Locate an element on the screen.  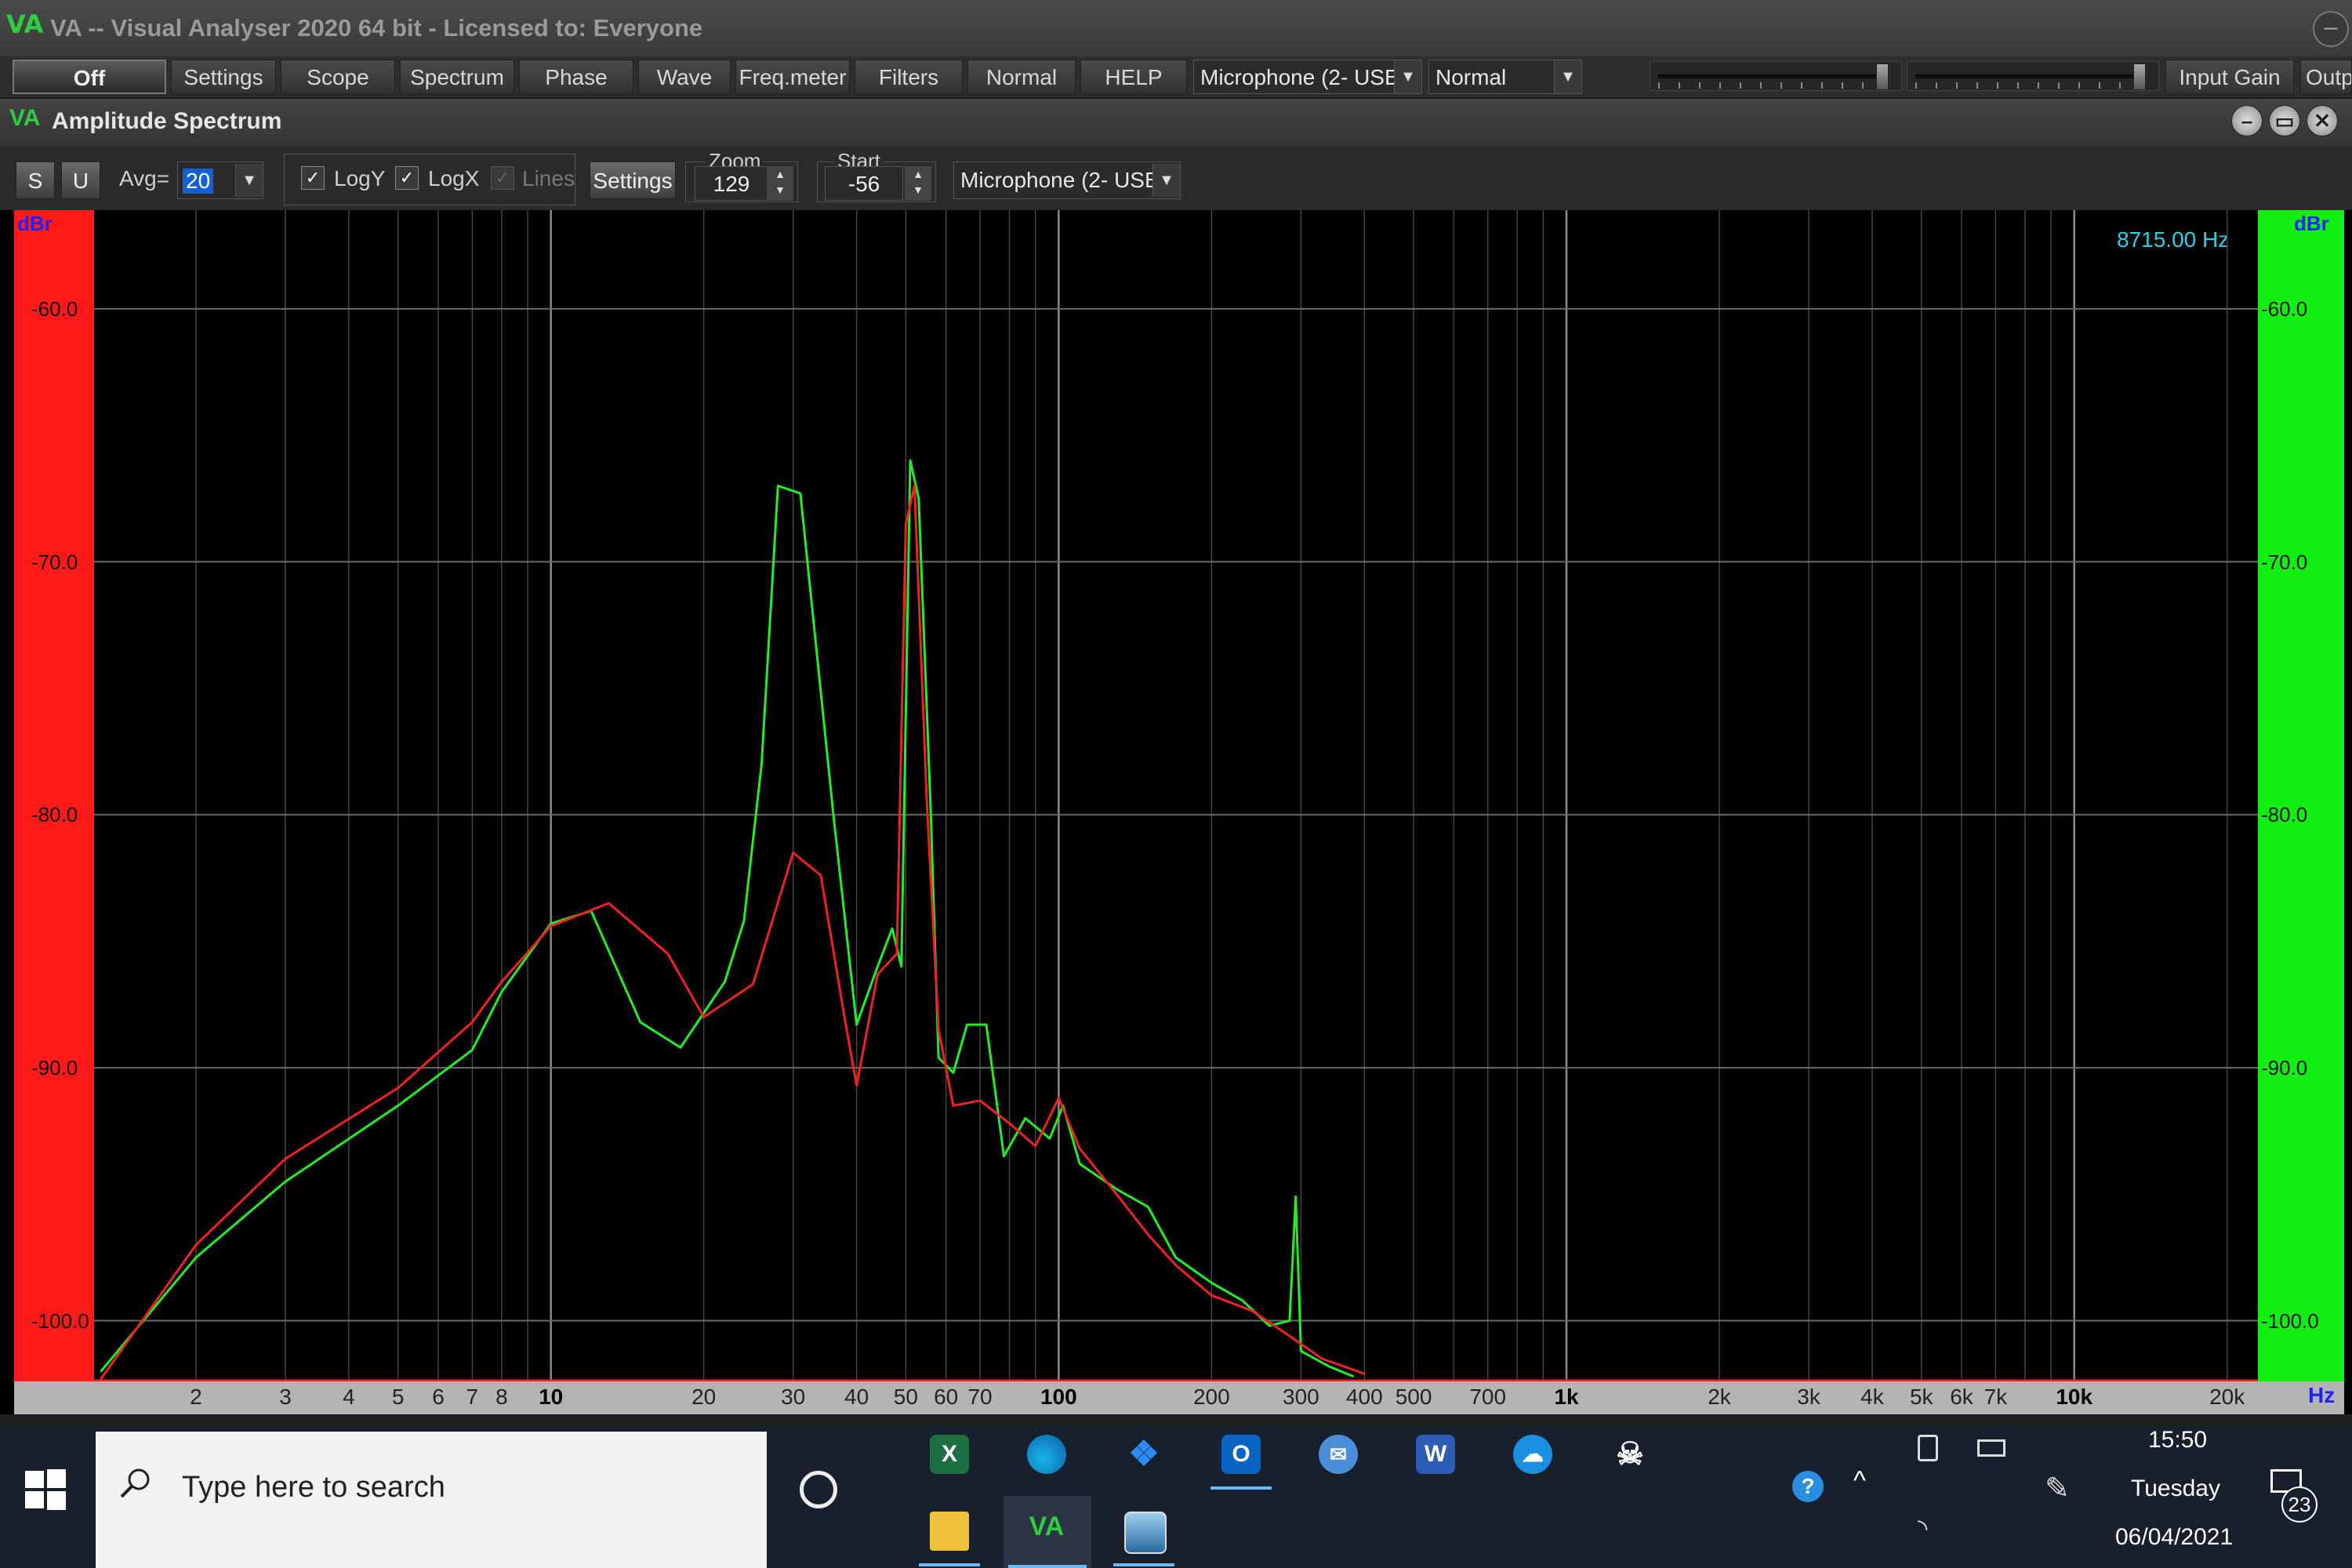
spectrum-button: Spectrum is located at coordinates (457, 77).